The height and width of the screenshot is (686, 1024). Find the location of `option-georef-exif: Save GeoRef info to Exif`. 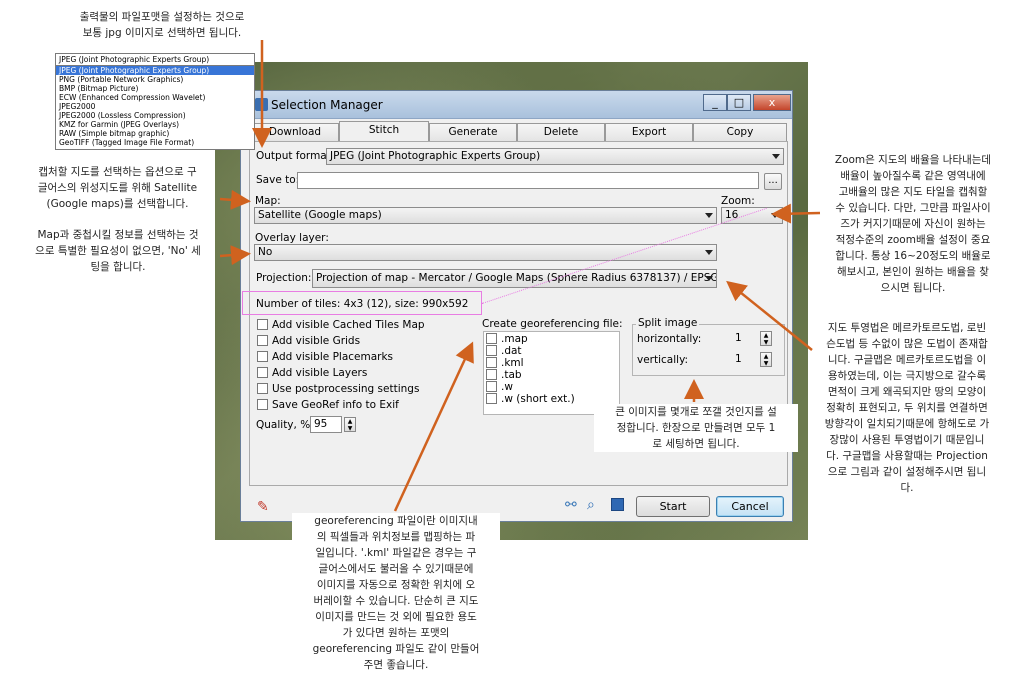

option-georef-exif: Save GeoRef info to Exif is located at coordinates (328, 405).